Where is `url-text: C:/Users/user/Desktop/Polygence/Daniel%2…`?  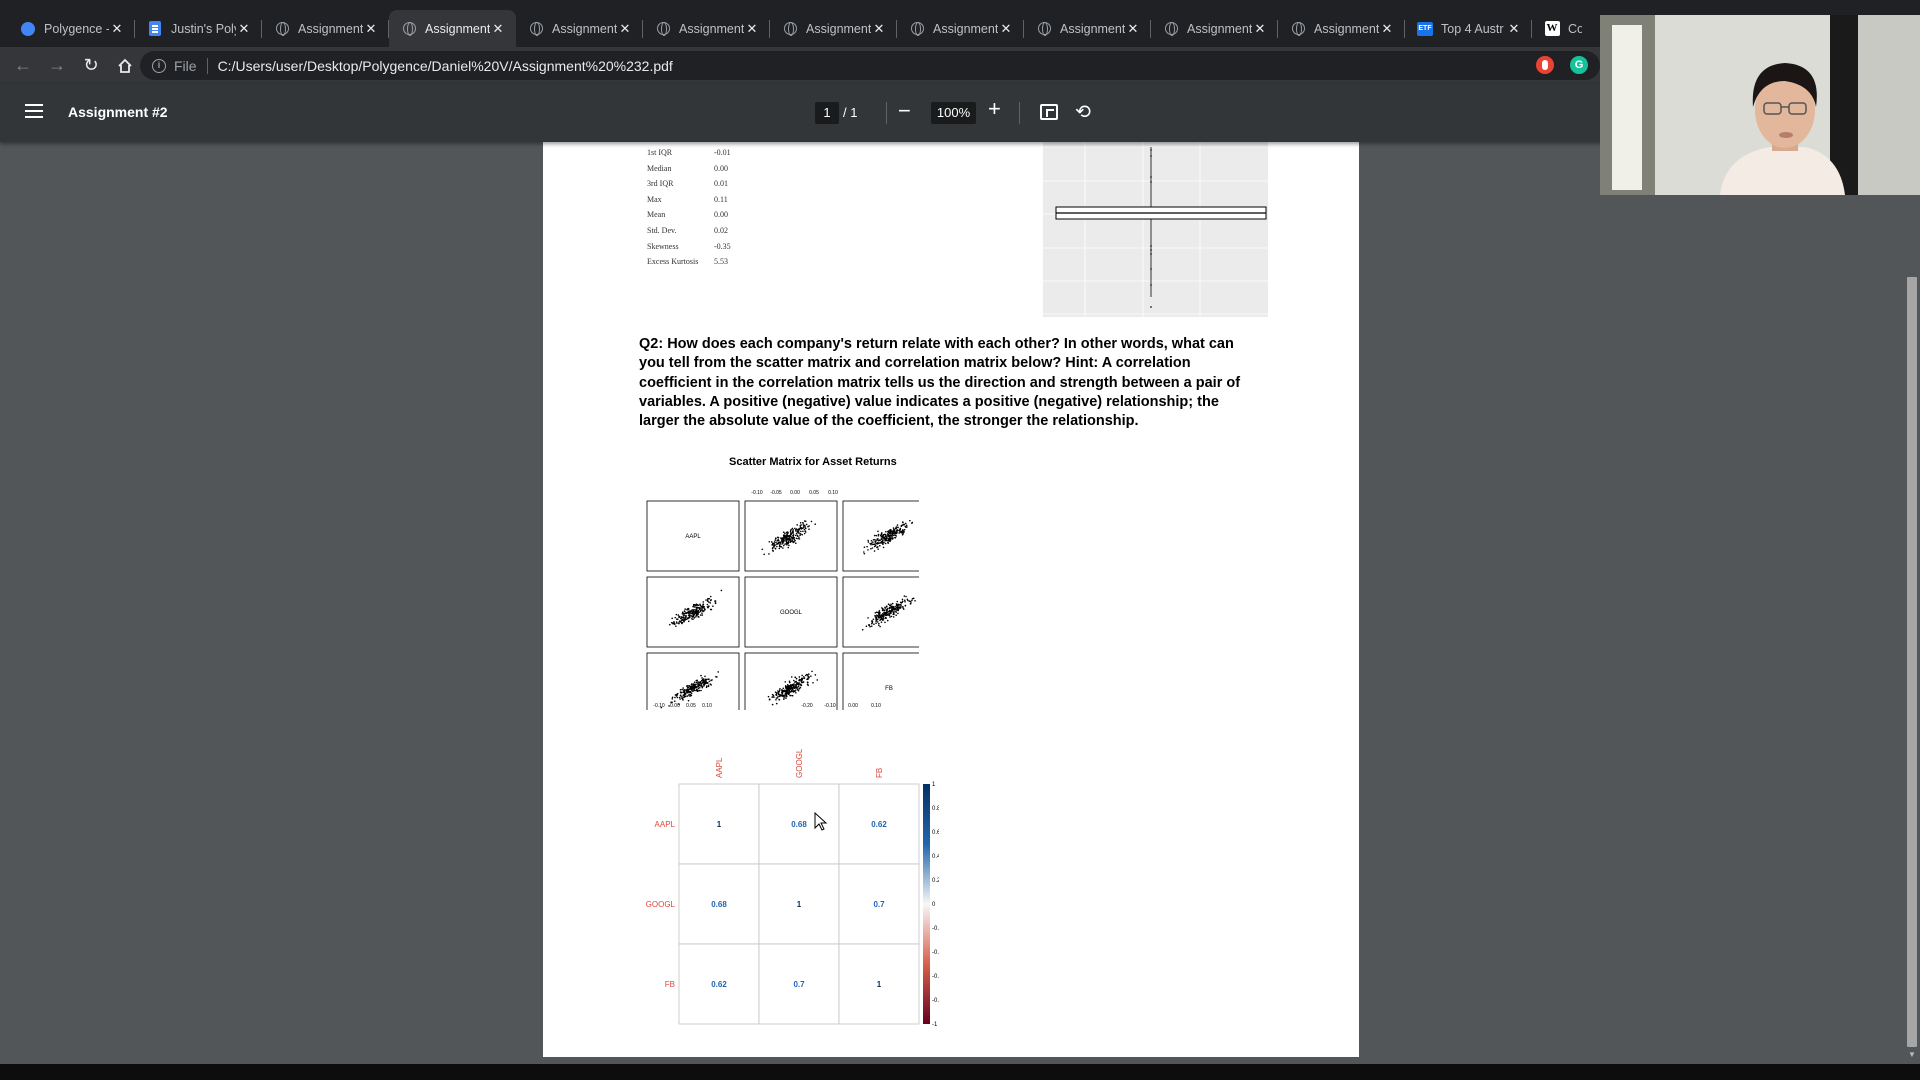
url-text: C:/Users/user/Desktop/Polygence/Daniel%2… is located at coordinates (445, 66).